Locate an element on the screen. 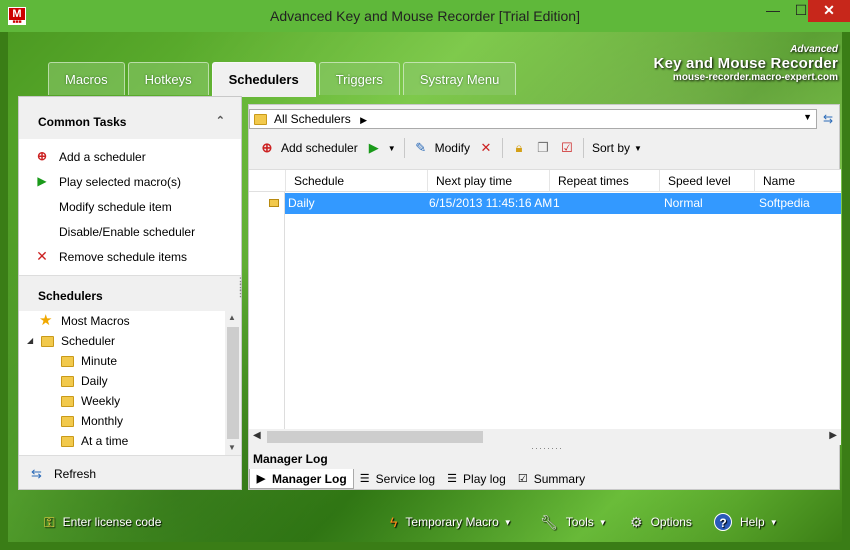 The height and width of the screenshot is (550, 850). tab-systray-menu: Systray Menu is located at coordinates (459, 78).